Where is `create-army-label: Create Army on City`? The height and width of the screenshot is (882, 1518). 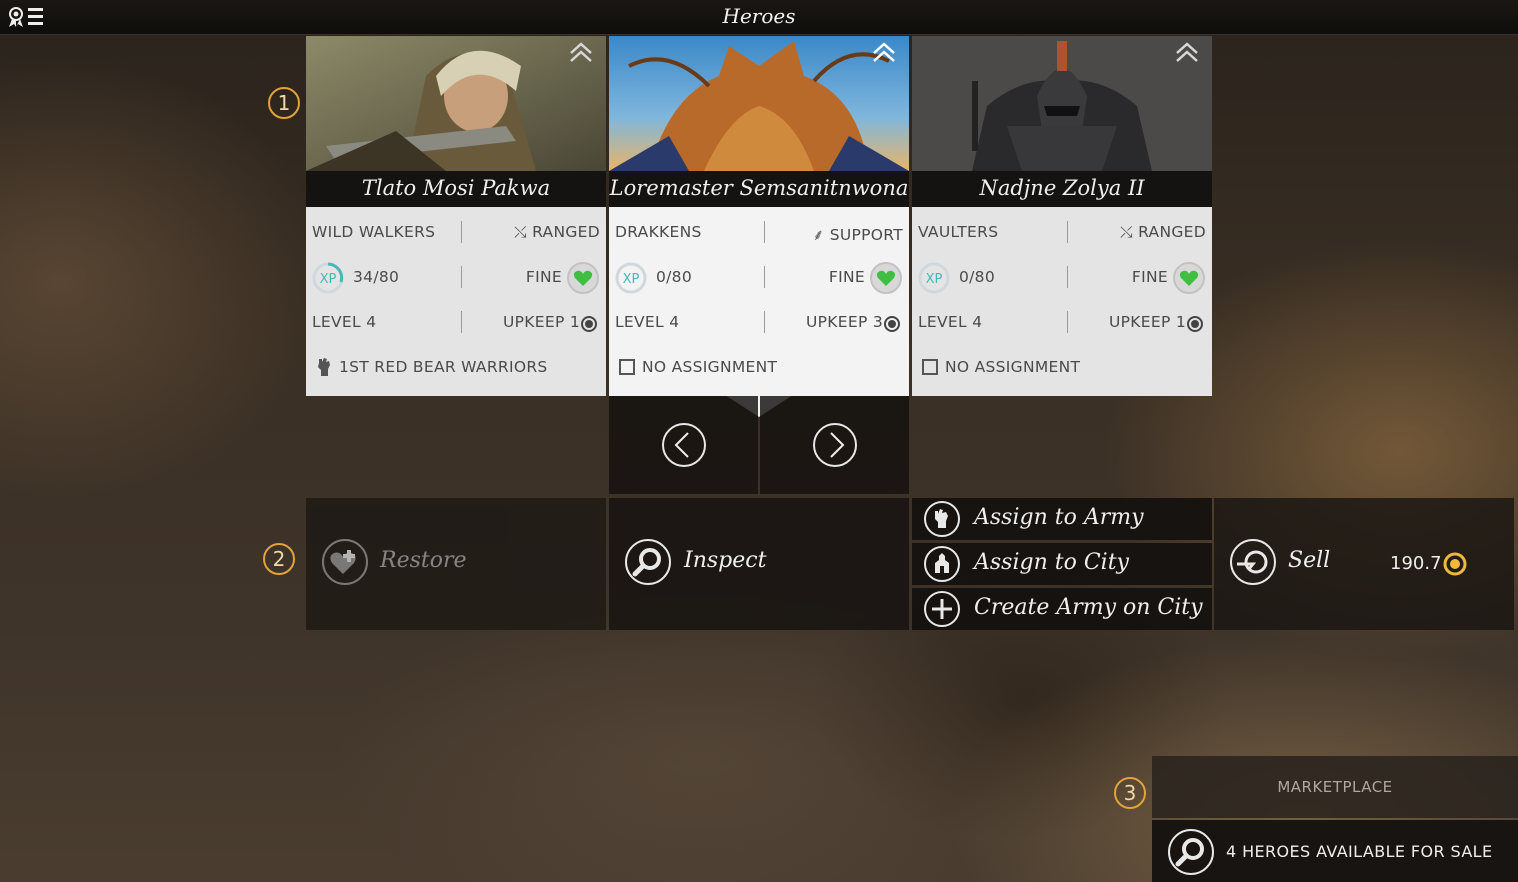 create-army-label: Create Army on City is located at coordinates (1088, 607).